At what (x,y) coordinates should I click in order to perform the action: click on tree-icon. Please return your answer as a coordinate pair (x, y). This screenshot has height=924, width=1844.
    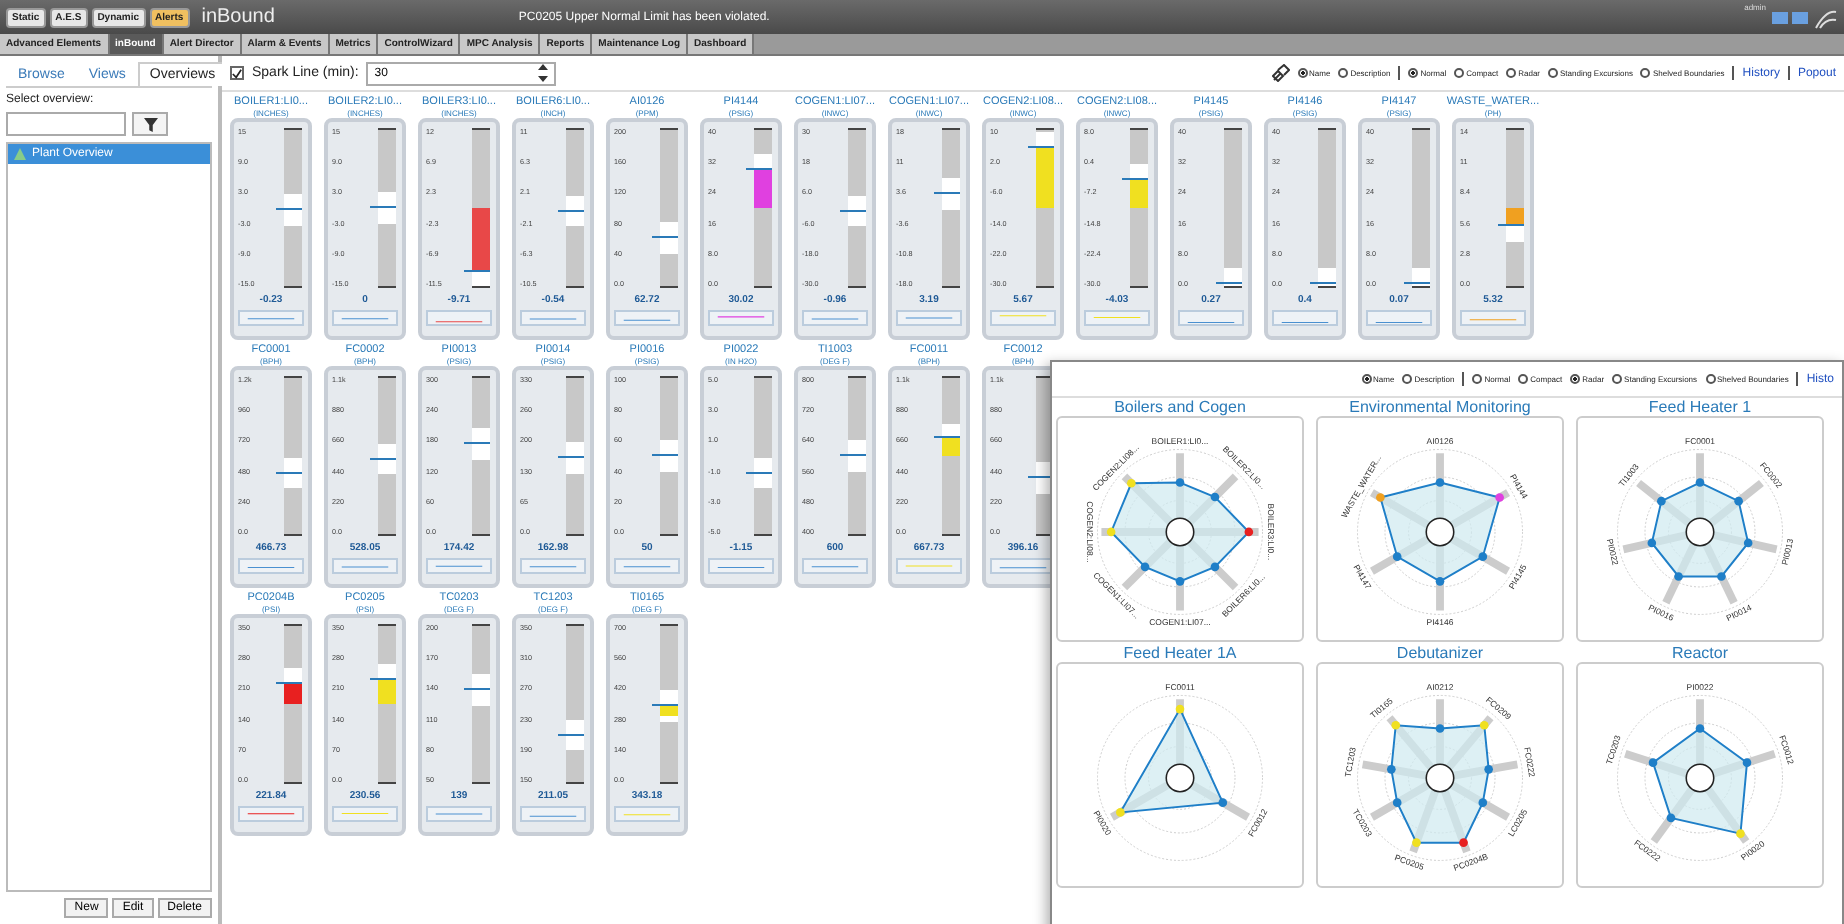
    Looking at the image, I should click on (20, 154).